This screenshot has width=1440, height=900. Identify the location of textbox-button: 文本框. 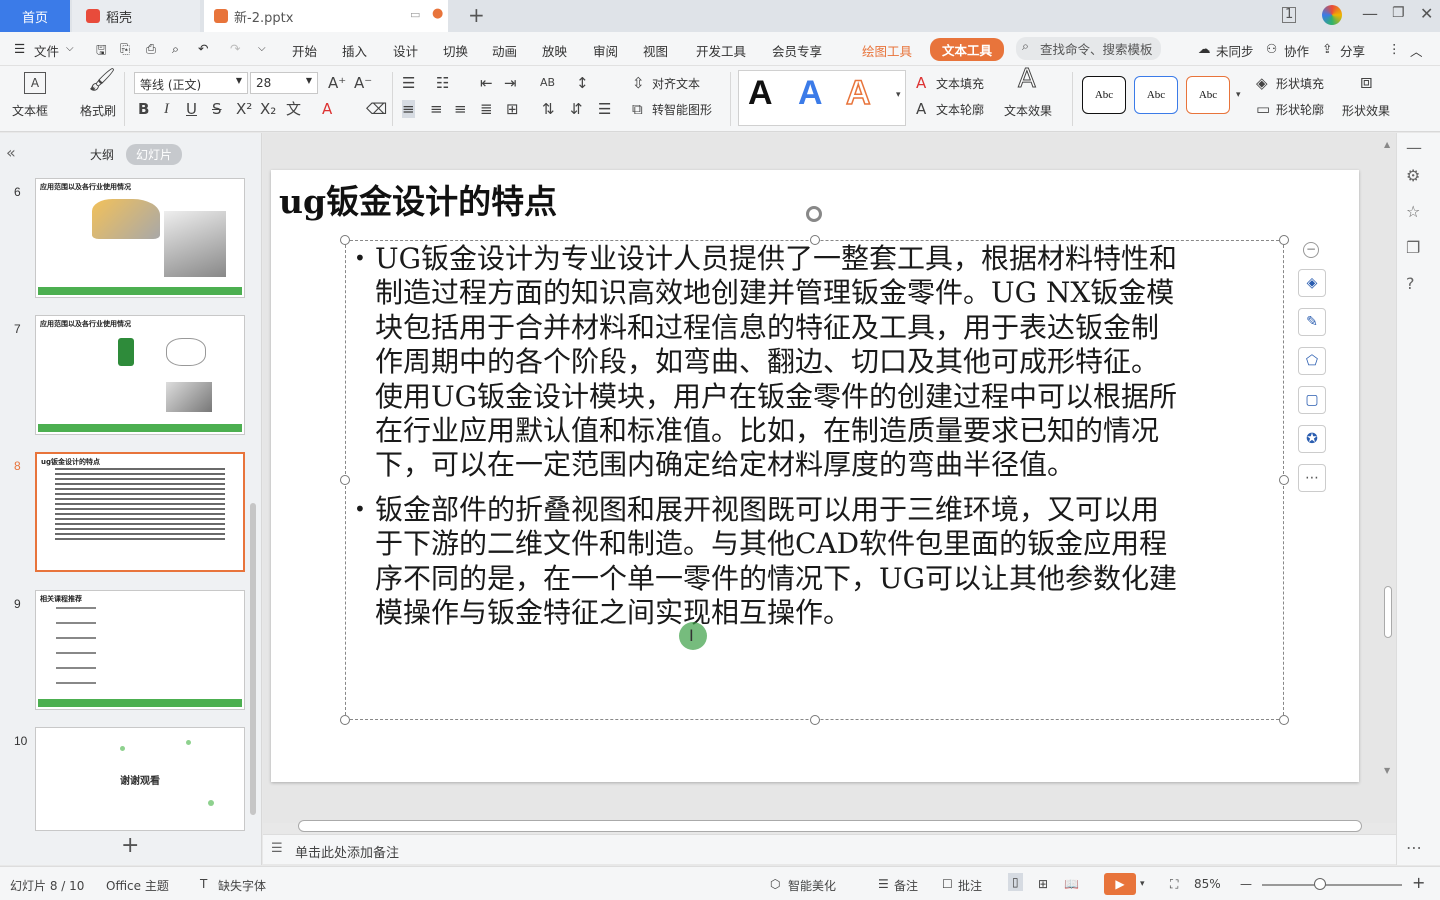
(30, 110).